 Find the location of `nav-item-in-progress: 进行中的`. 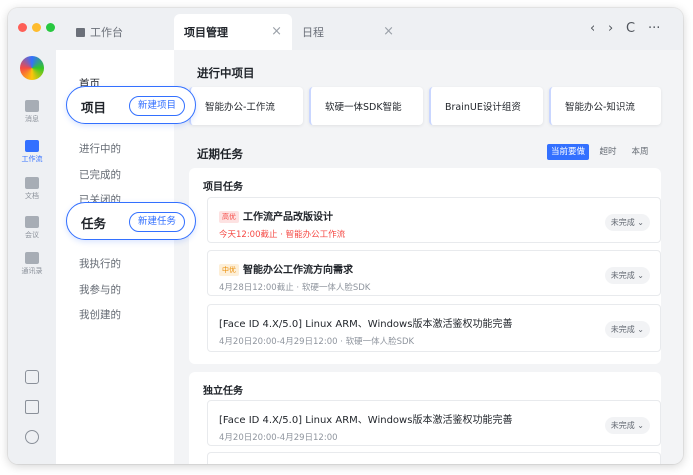

nav-item-in-progress: 进行中的 is located at coordinates (100, 148).